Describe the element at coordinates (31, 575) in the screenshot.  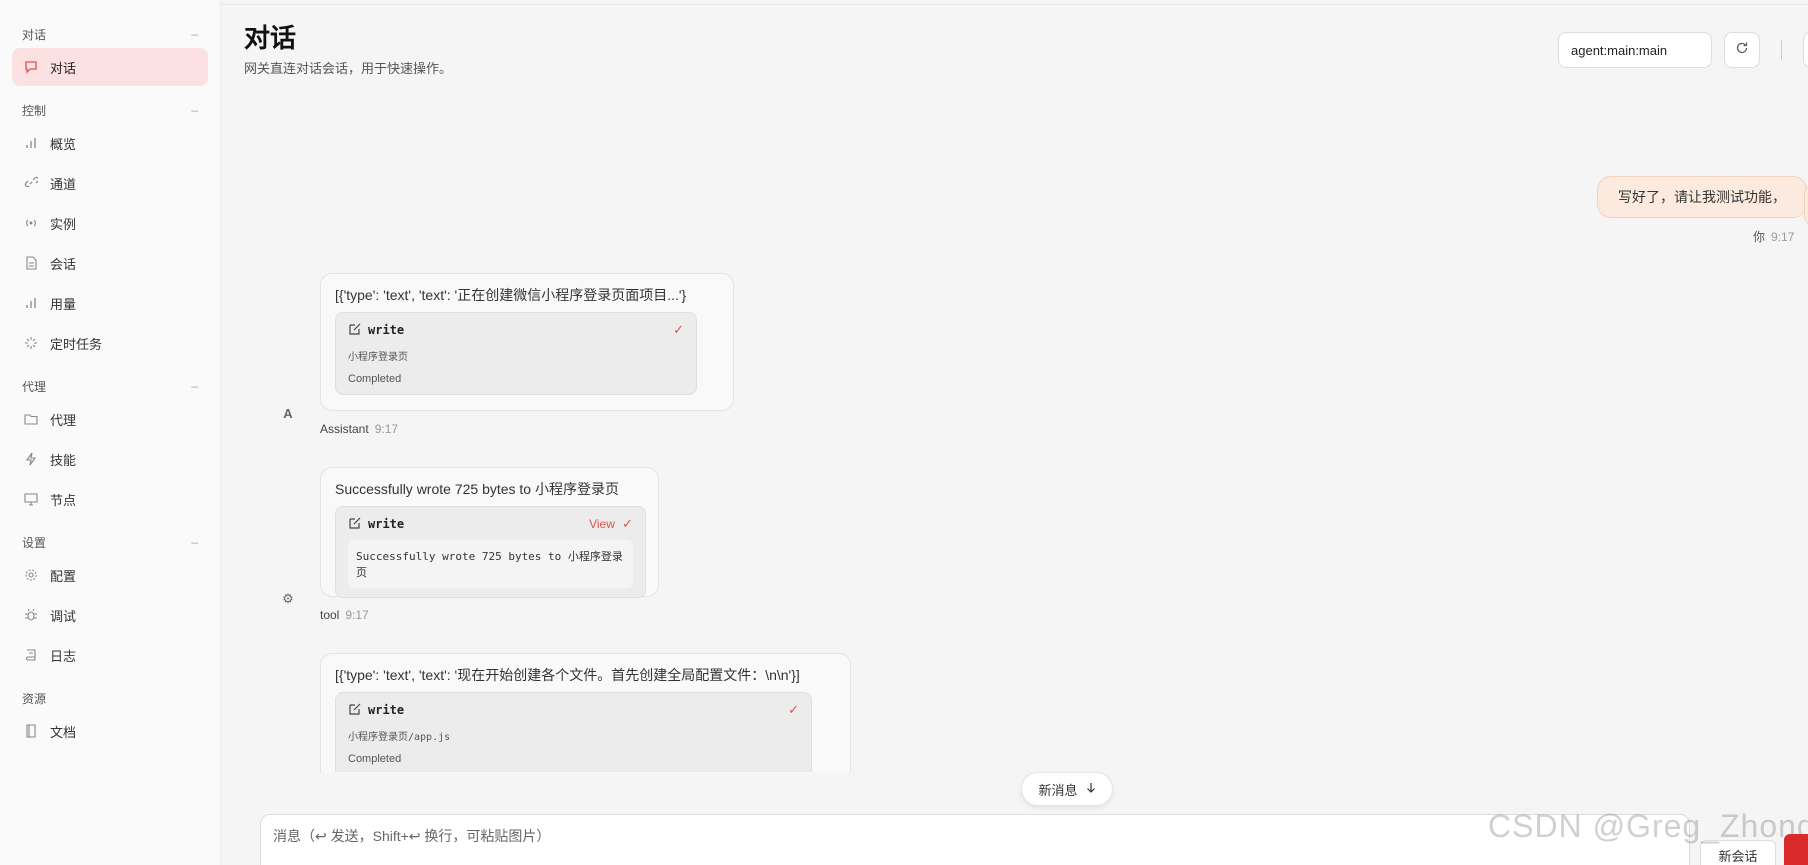
I see `gear-icon` at that location.